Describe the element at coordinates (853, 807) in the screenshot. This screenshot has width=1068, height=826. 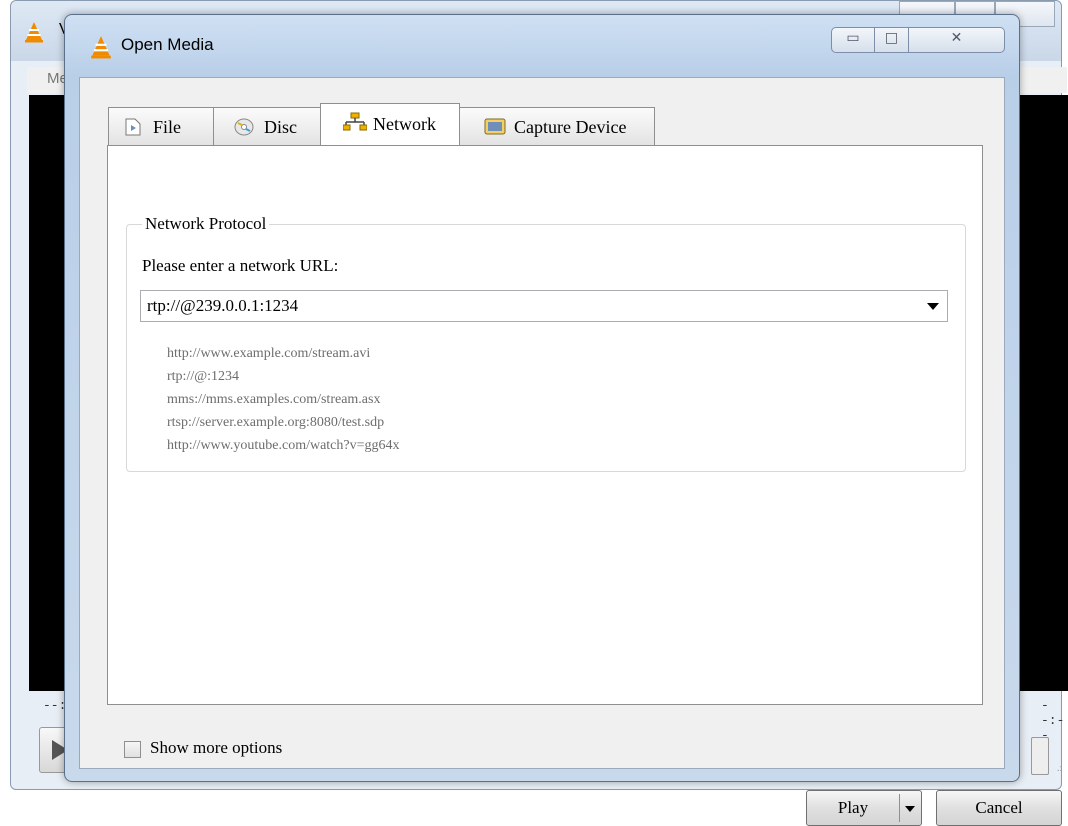
I see `play-button-label: Play` at that location.